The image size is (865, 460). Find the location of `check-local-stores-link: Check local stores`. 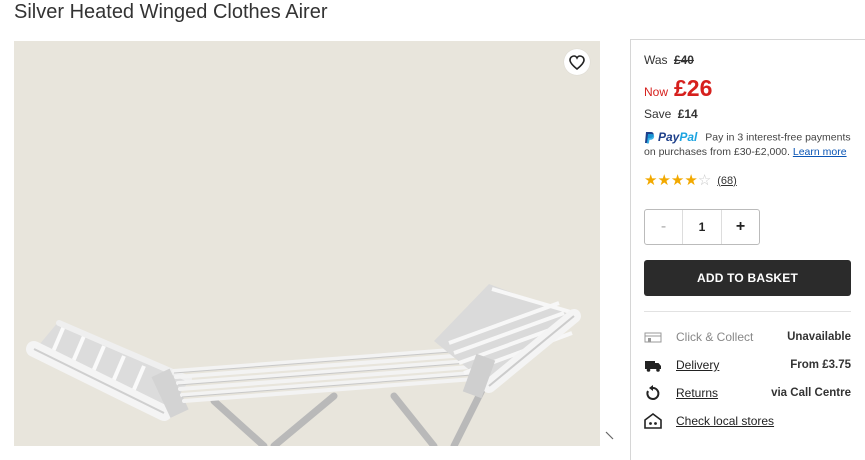

check-local-stores-link: Check local stores is located at coordinates (763, 421).